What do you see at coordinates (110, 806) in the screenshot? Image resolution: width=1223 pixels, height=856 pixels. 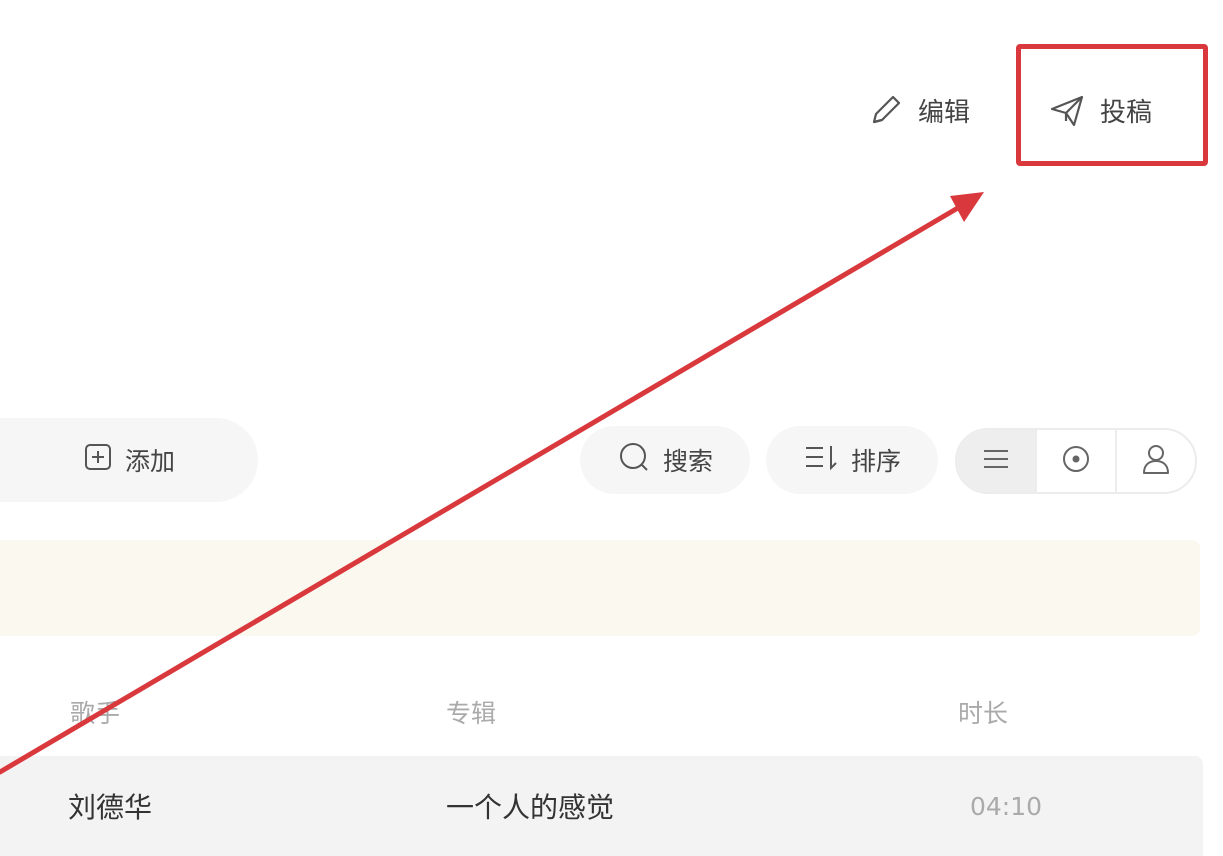 I see `row-artist-cell: 刘德华` at bounding box center [110, 806].